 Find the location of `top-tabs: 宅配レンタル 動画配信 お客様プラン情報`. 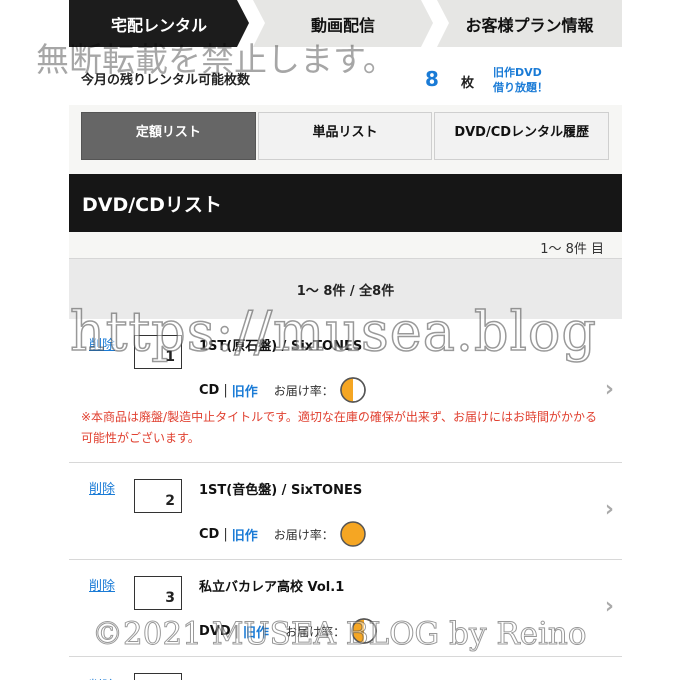

top-tabs: 宅配レンタル 動画配信 お客様プラン情報 is located at coordinates (345, 23).